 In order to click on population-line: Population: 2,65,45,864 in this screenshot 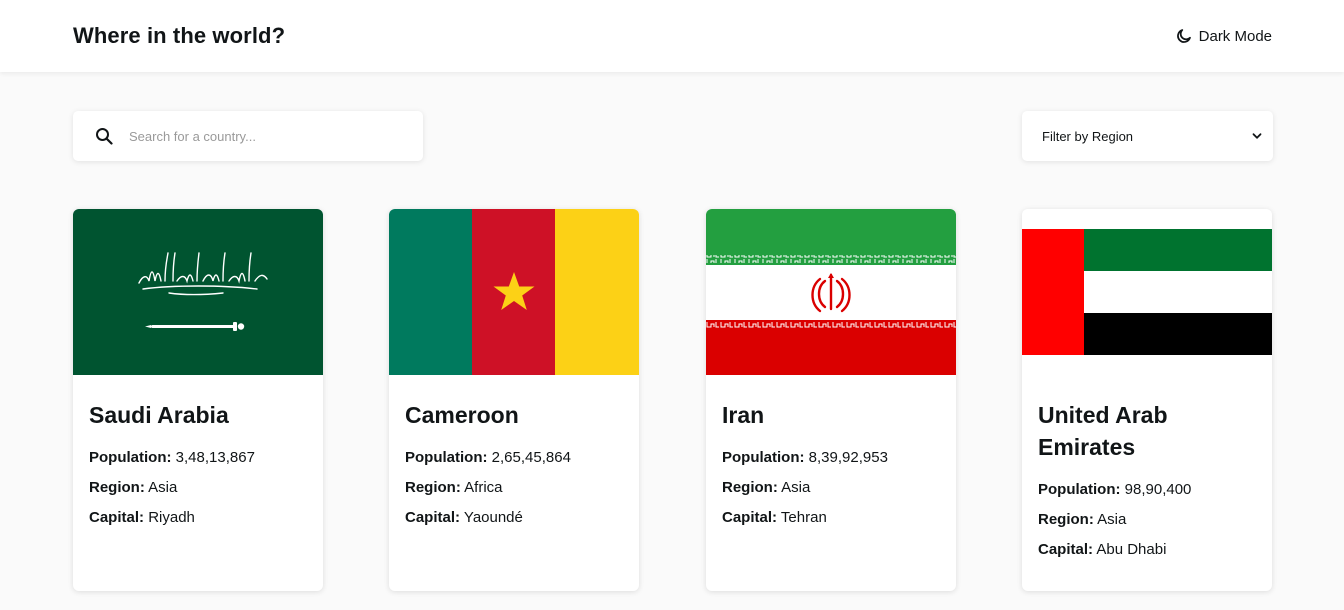, I will do `click(514, 458)`.